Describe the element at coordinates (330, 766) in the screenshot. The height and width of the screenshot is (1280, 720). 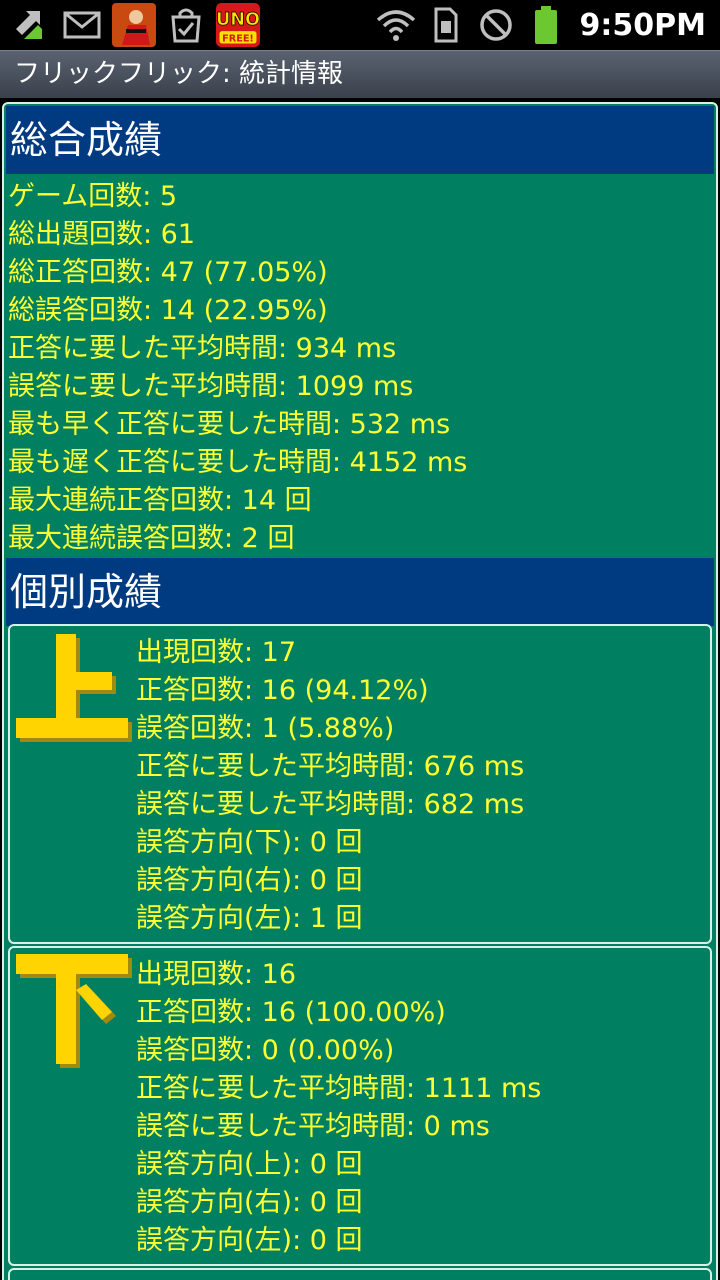
I see `item-stat: 正答に要した平均時間: 676 ms` at that location.